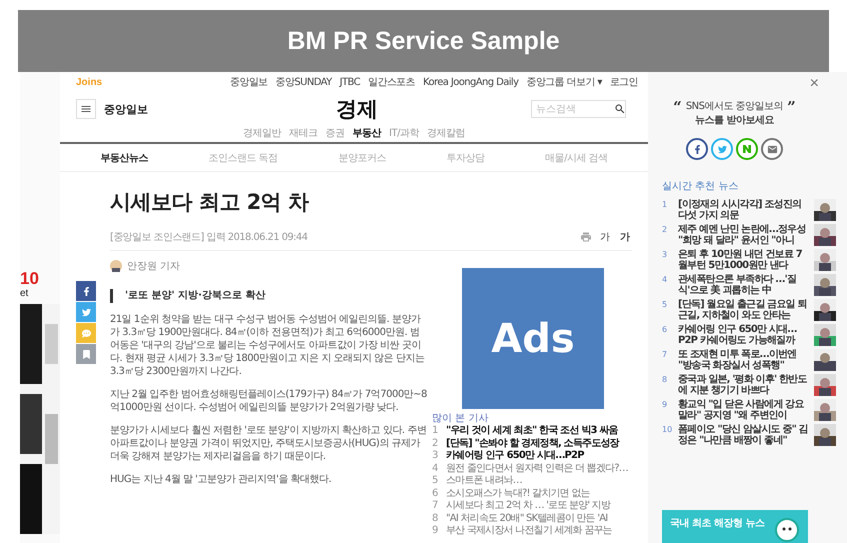 Image resolution: width=847 pixels, height=543 pixels. What do you see at coordinates (743, 410) in the screenshot?
I see `news-link: 황교익 "입 닫은 사람에게 강요 말라" 공지영 "왜 주변인이` at bounding box center [743, 410].